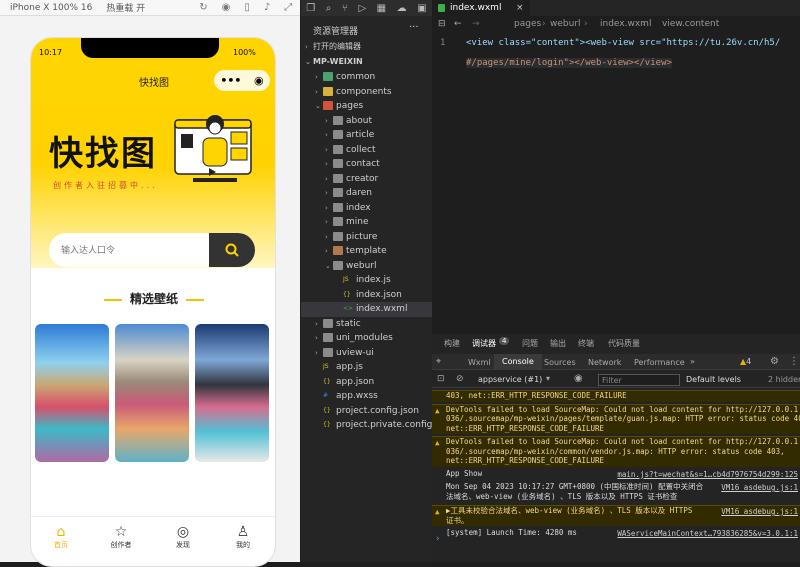  What do you see at coordinates (460, 379) in the screenshot?
I see `clear-console-icon: ⊘` at bounding box center [460, 379].